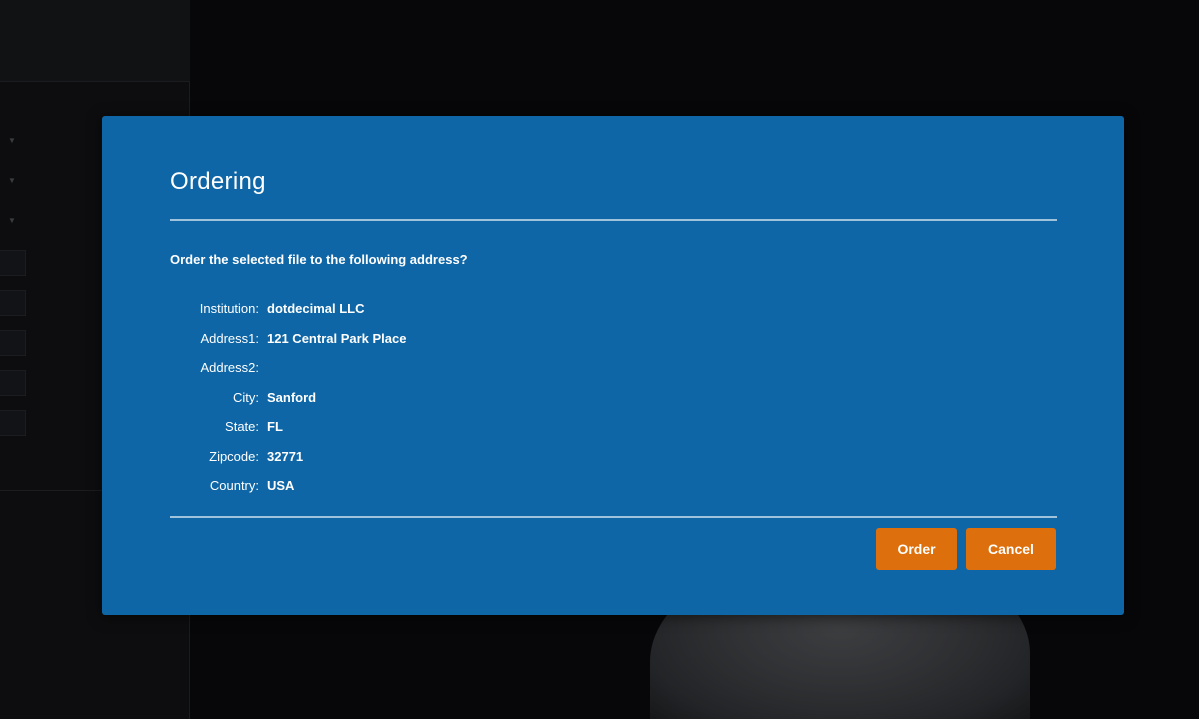  I want to click on address-row-zipcode: Zipcode: 32771, so click(288, 457).